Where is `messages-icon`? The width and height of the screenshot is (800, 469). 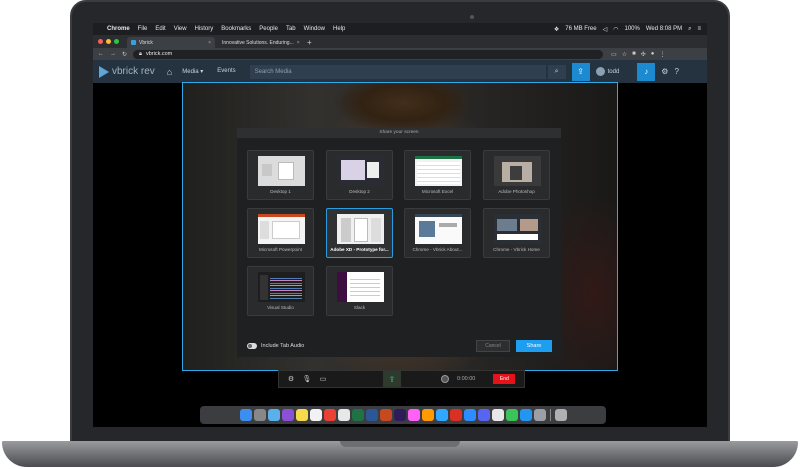 messages-icon is located at coordinates (511, 415).